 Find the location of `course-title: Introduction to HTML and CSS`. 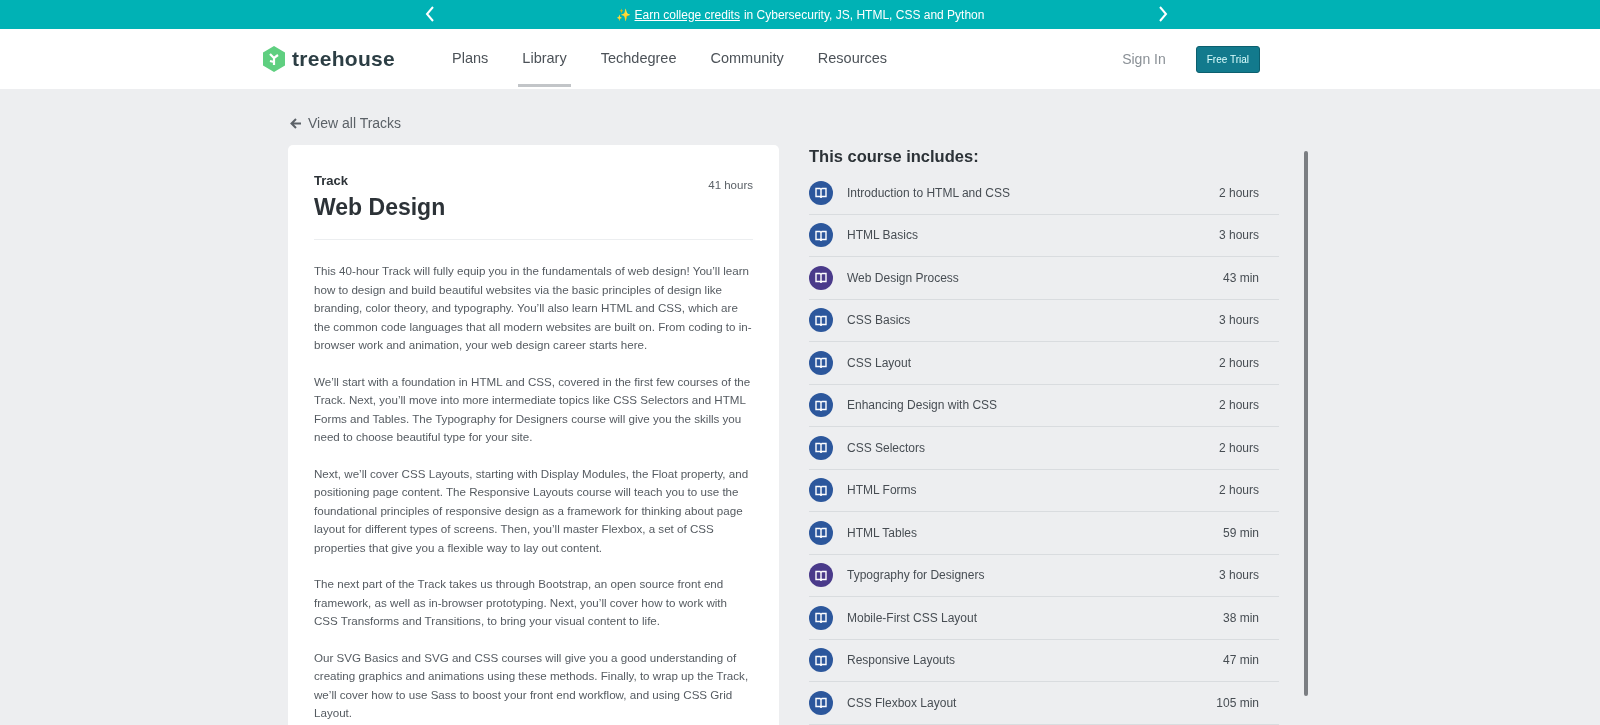

course-title: Introduction to HTML and CSS is located at coordinates (1033, 192).